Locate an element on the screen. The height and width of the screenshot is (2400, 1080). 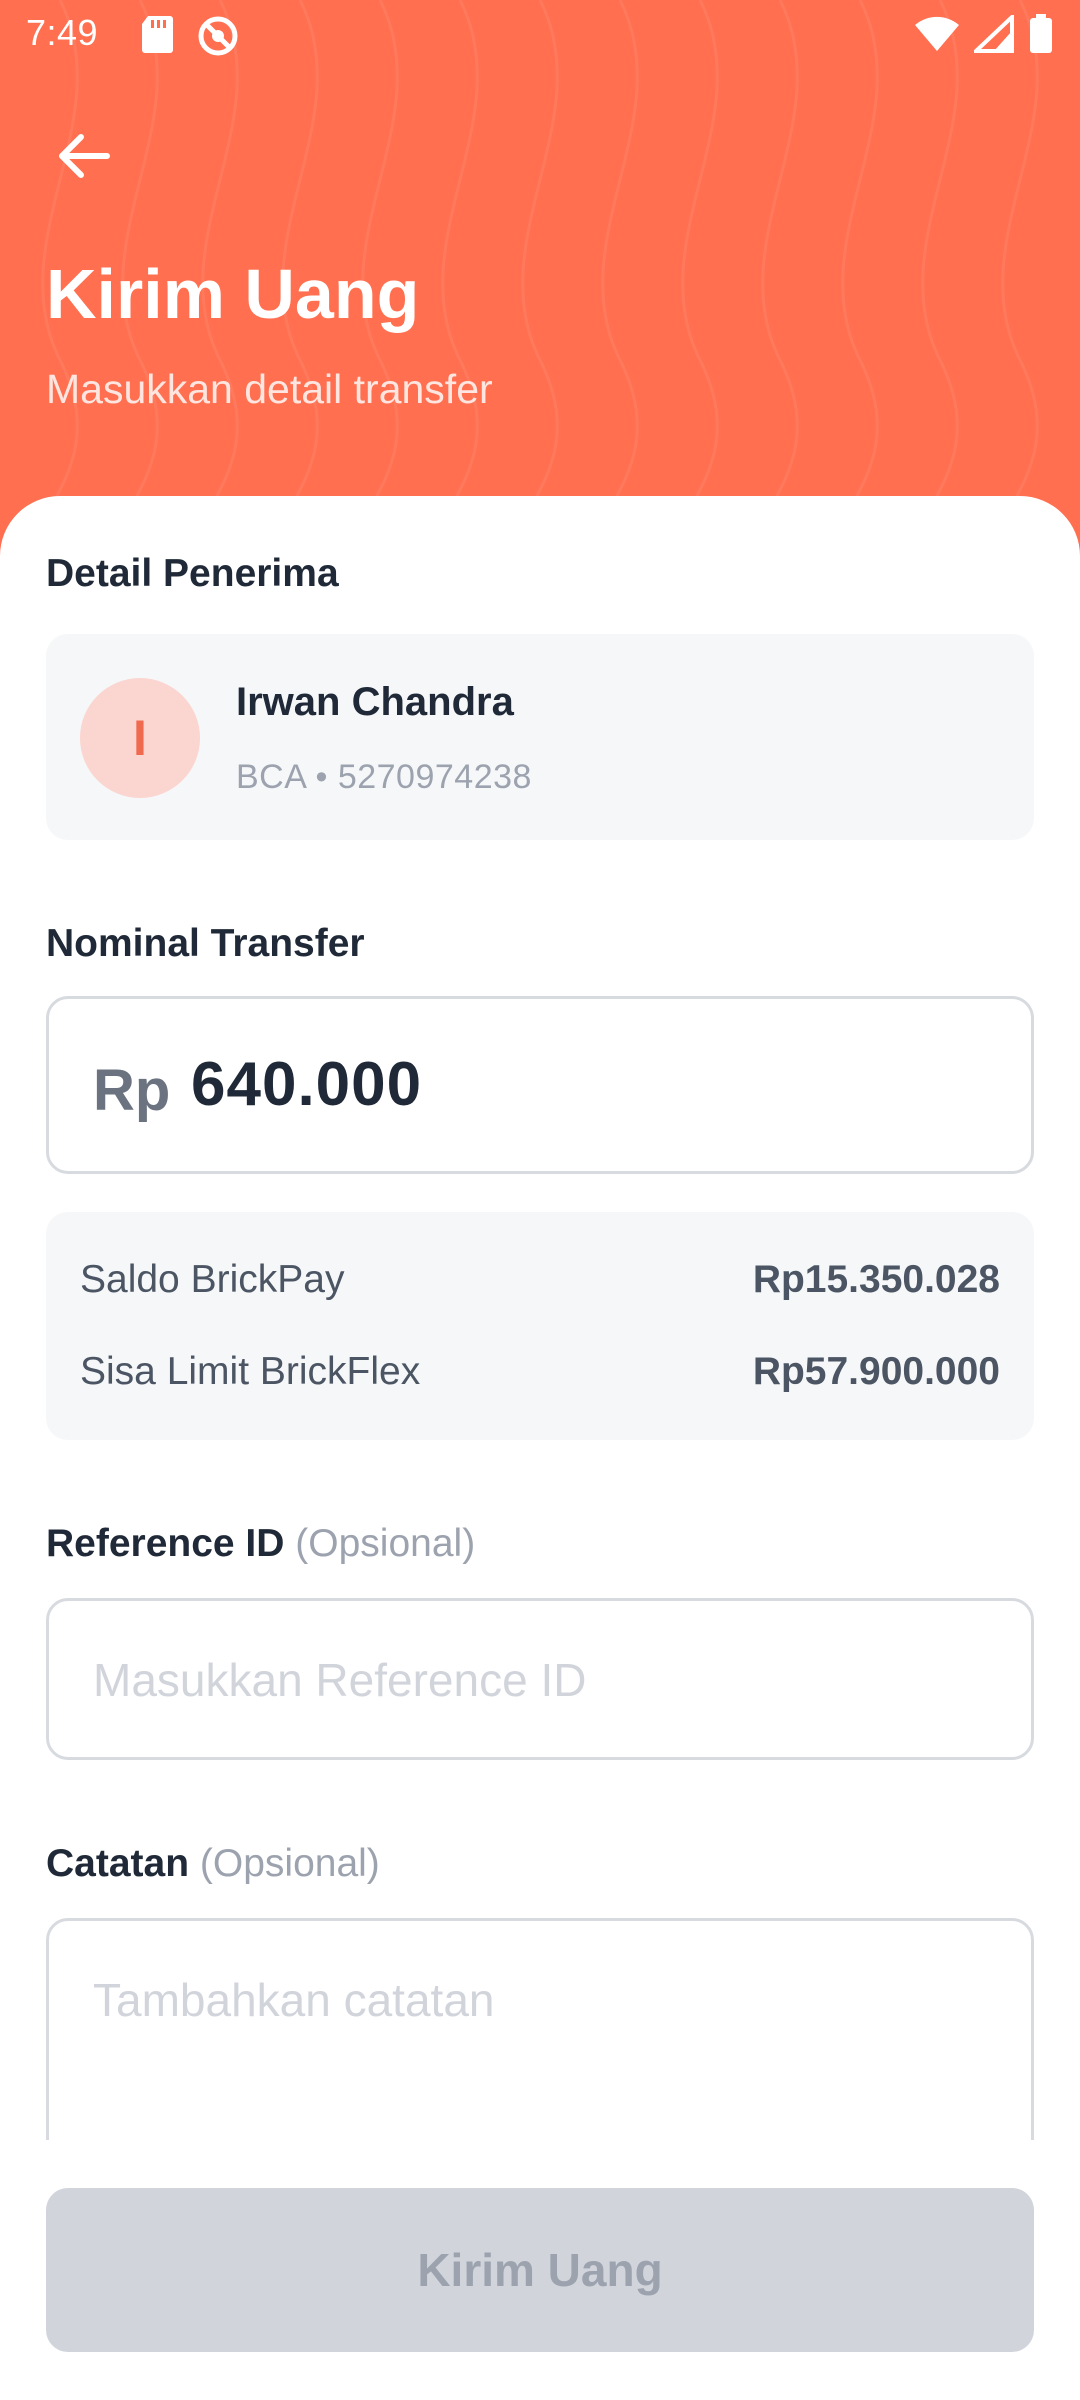
status-bar: 7:49 is located at coordinates (540, 36).